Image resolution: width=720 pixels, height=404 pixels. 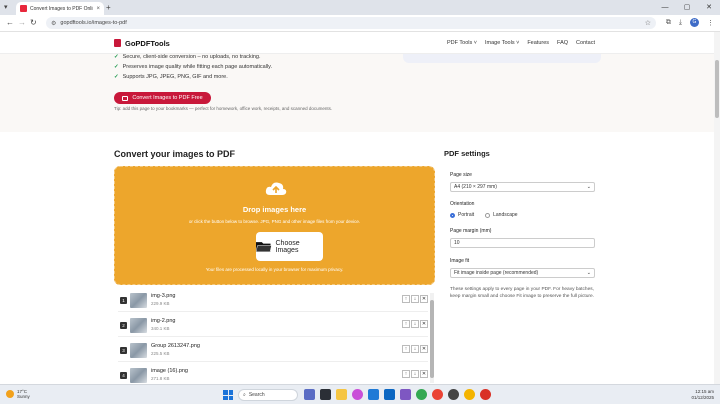 I want to click on feature-item: ✓ Supports JPG, JPEG, PNG, GIF and more., so click(x=171, y=77).